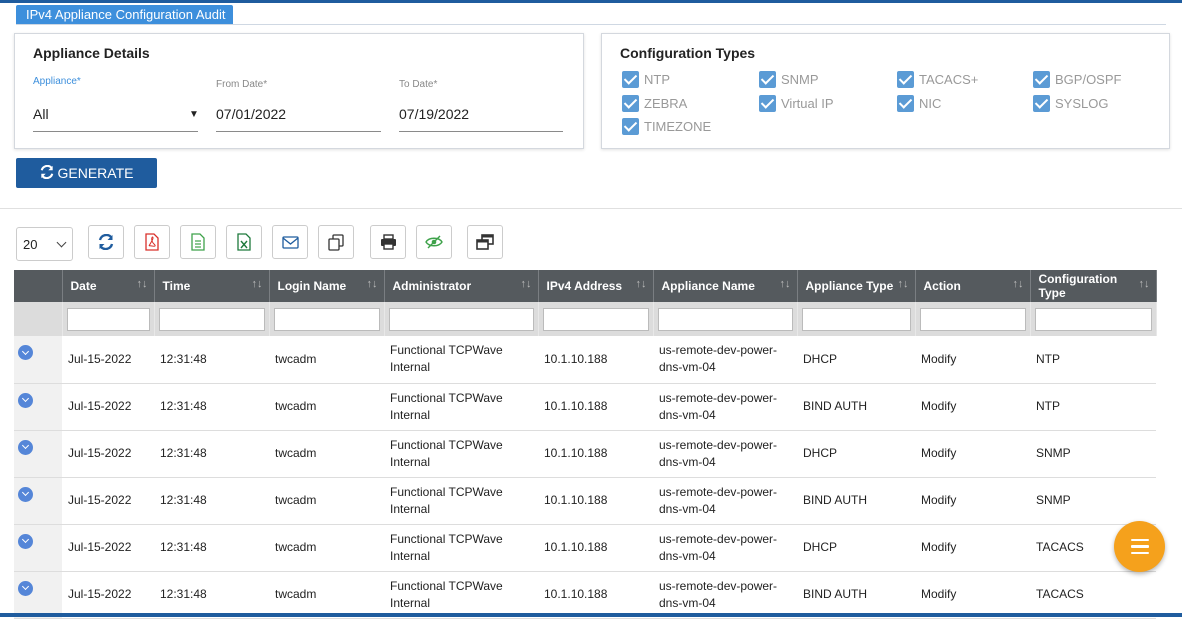 Image resolution: width=1182 pixels, height=619 pixels. Describe the element at coordinates (1070, 103) in the screenshot. I see `checkbox-syslog: SYSLOG` at that location.